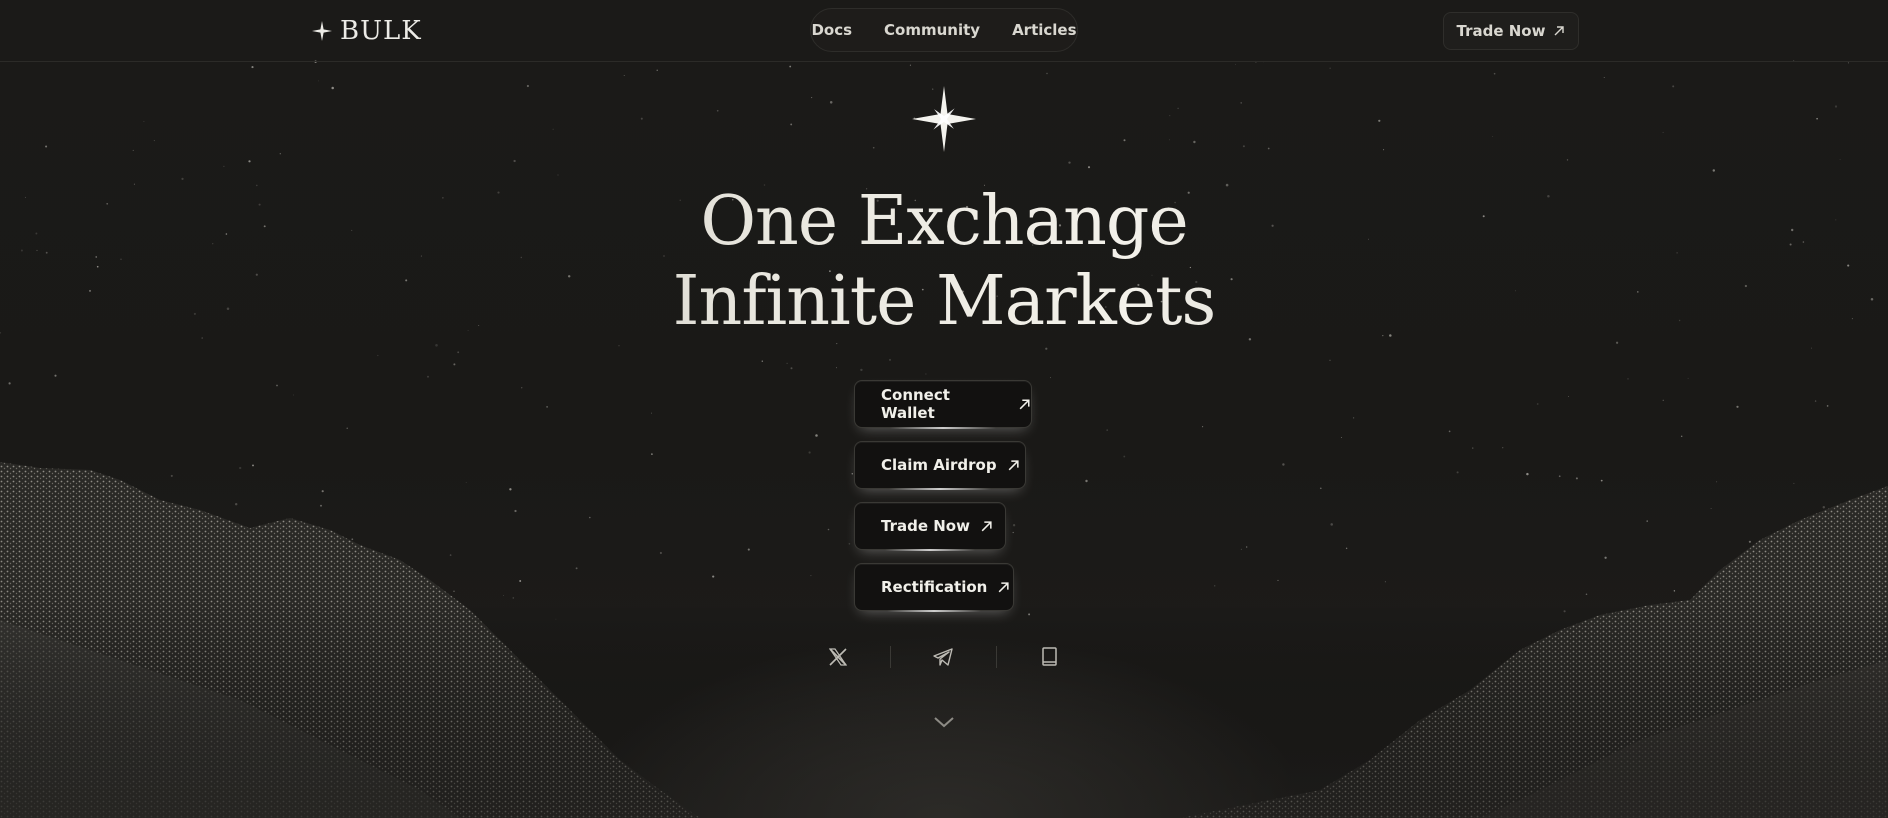 The width and height of the screenshot is (1888, 818). What do you see at coordinates (831, 30) in the screenshot?
I see `nav-link-docs: Docs` at bounding box center [831, 30].